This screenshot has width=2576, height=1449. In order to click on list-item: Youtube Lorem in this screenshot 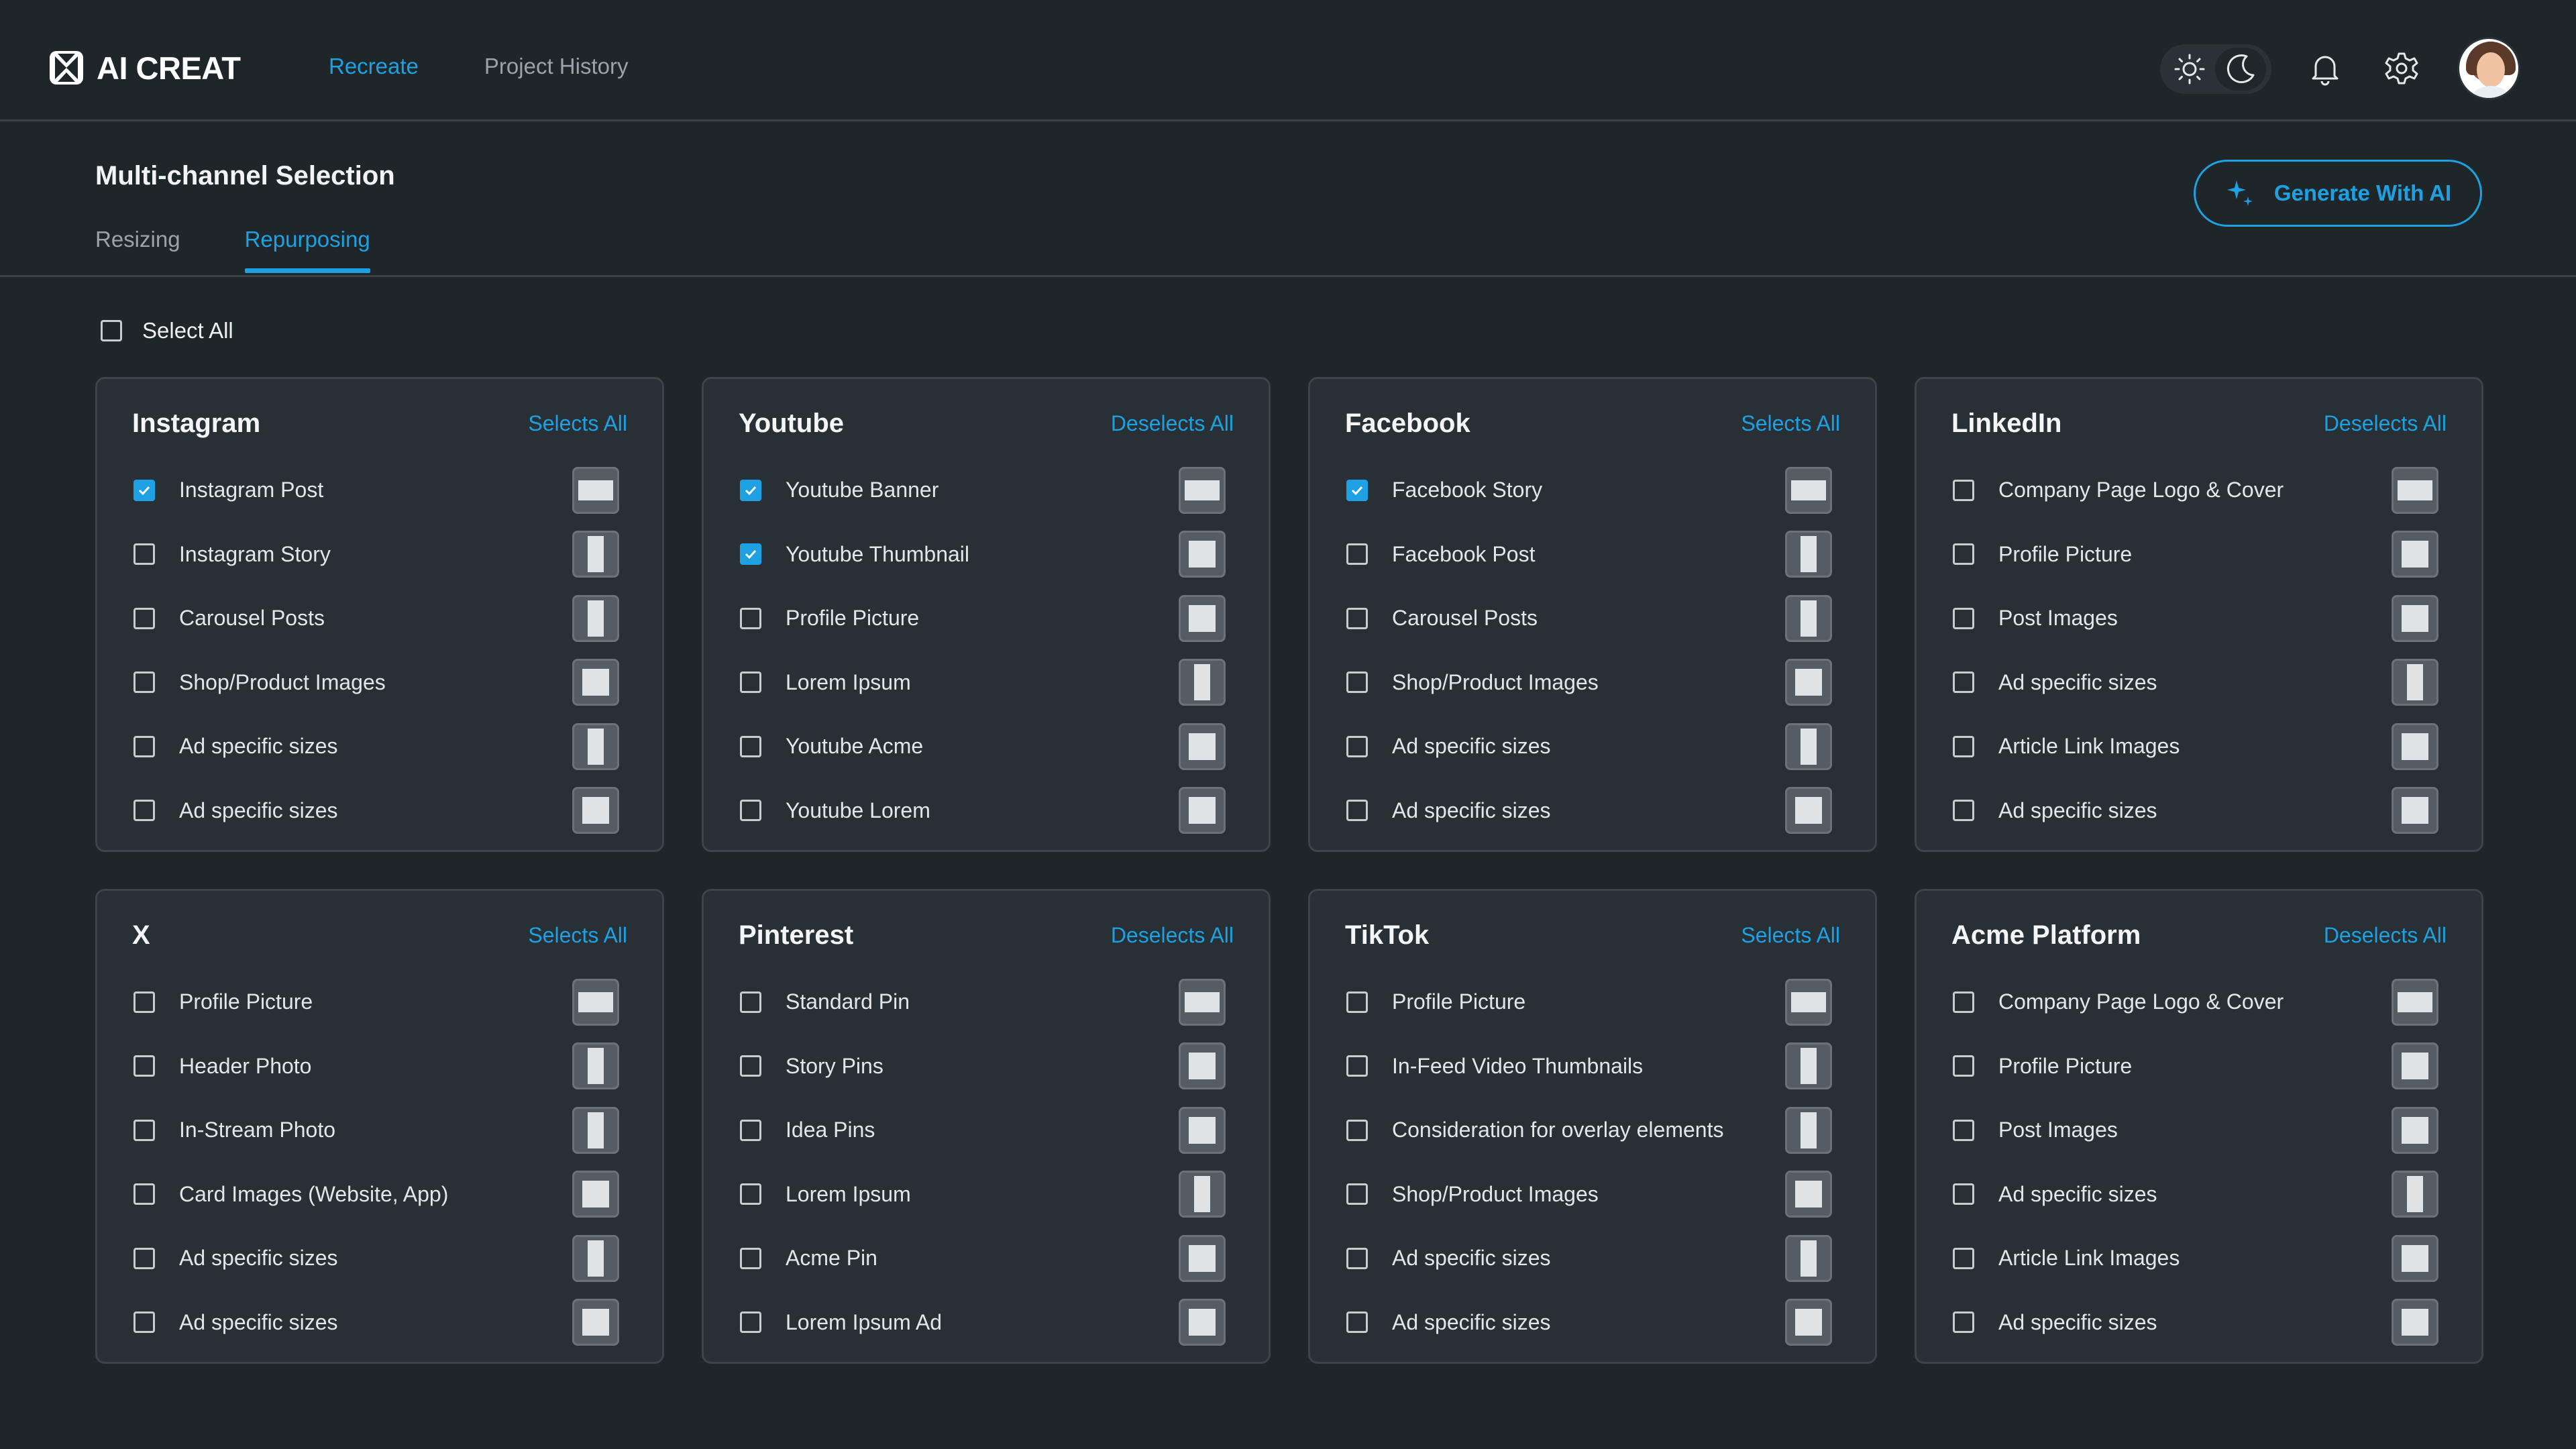, I will do `click(983, 811)`.